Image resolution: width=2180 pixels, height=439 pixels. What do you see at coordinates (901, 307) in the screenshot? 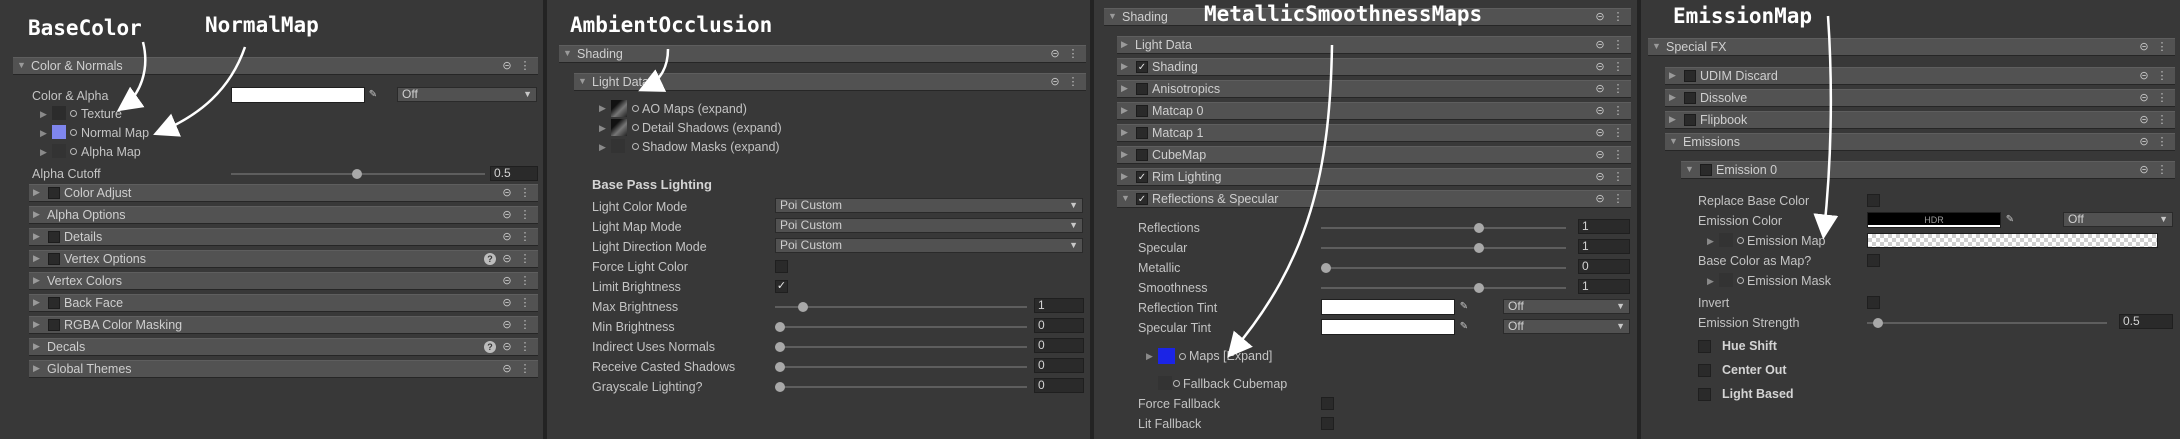
I see `max-brightness-slider` at bounding box center [901, 307].